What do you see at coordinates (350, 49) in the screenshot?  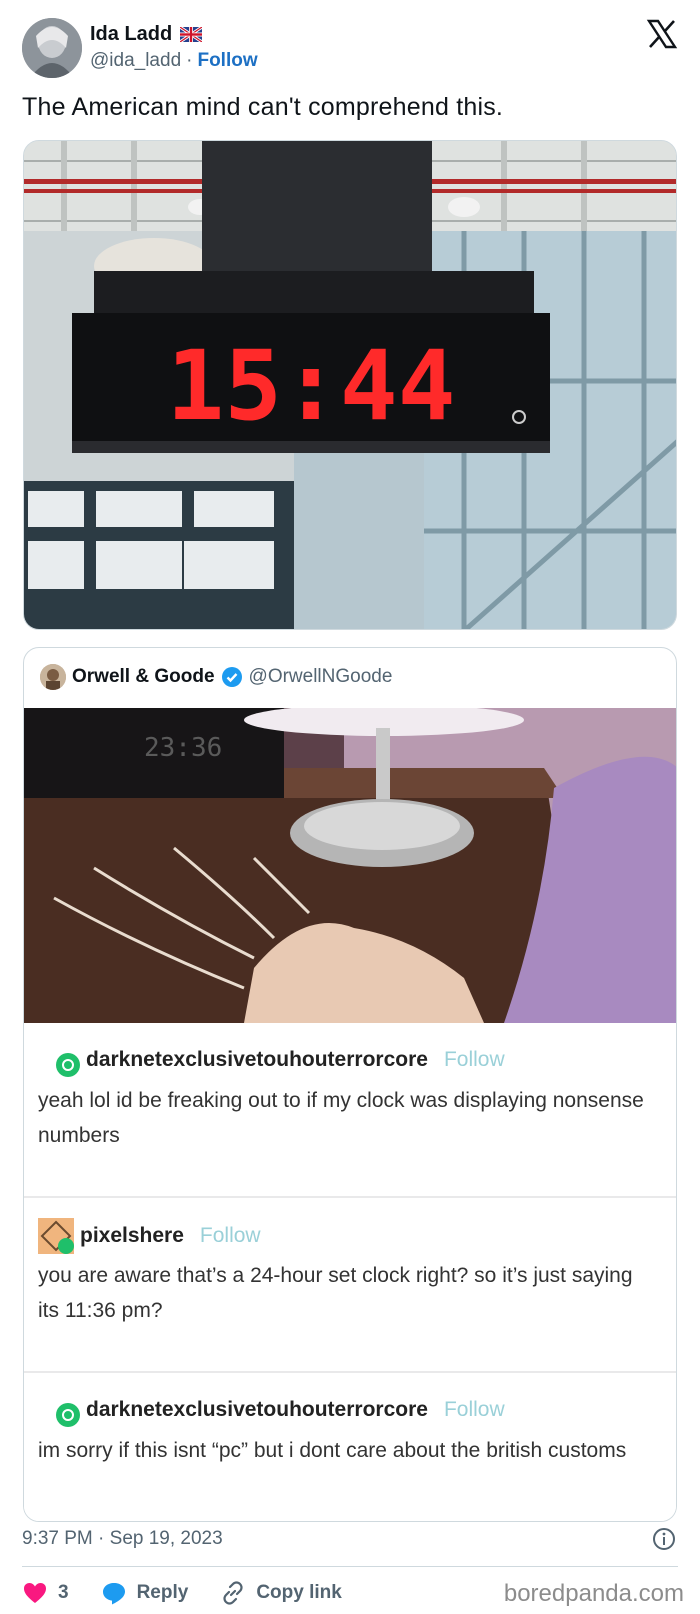 I see `tweet-header: Ida Ladd @ida_ladd · Follow` at bounding box center [350, 49].